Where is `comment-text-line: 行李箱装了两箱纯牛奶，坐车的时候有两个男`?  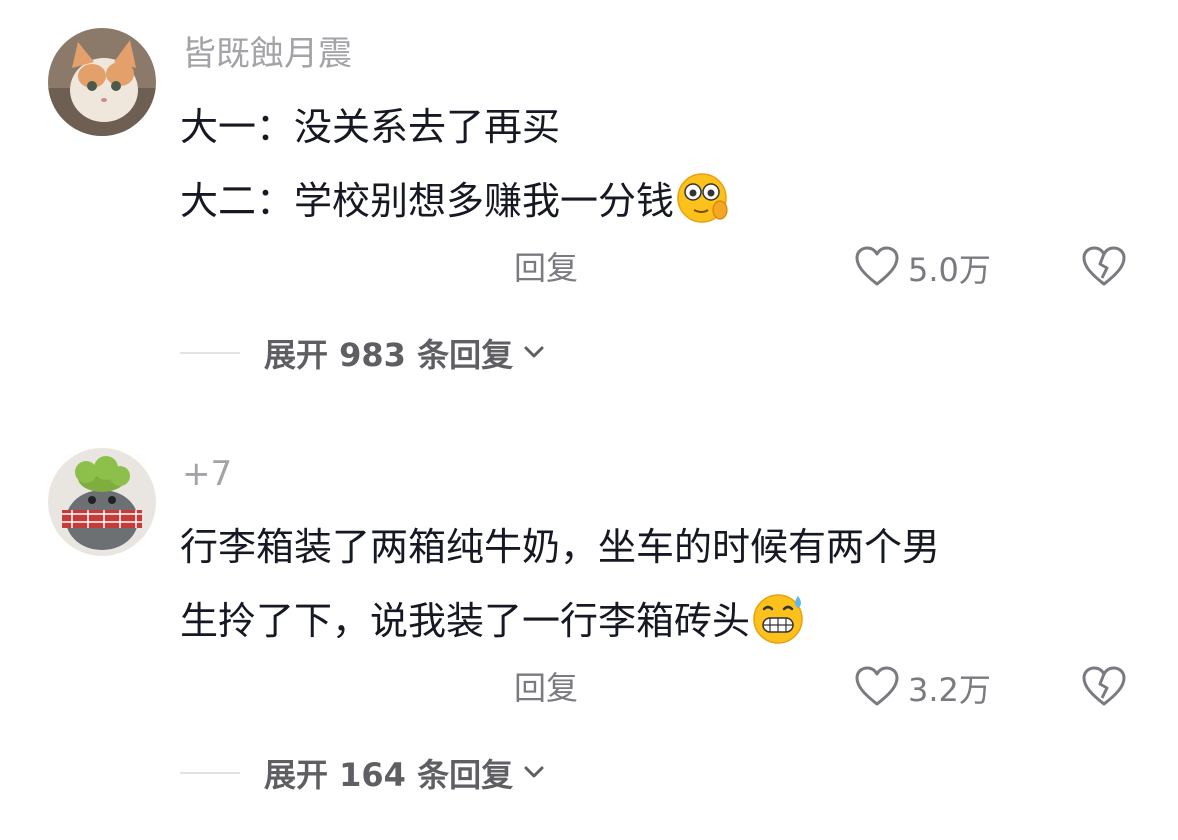
comment-text-line: 行李箱装了两箱纯牛奶，坐车的时候有两个男 is located at coordinates (560, 547).